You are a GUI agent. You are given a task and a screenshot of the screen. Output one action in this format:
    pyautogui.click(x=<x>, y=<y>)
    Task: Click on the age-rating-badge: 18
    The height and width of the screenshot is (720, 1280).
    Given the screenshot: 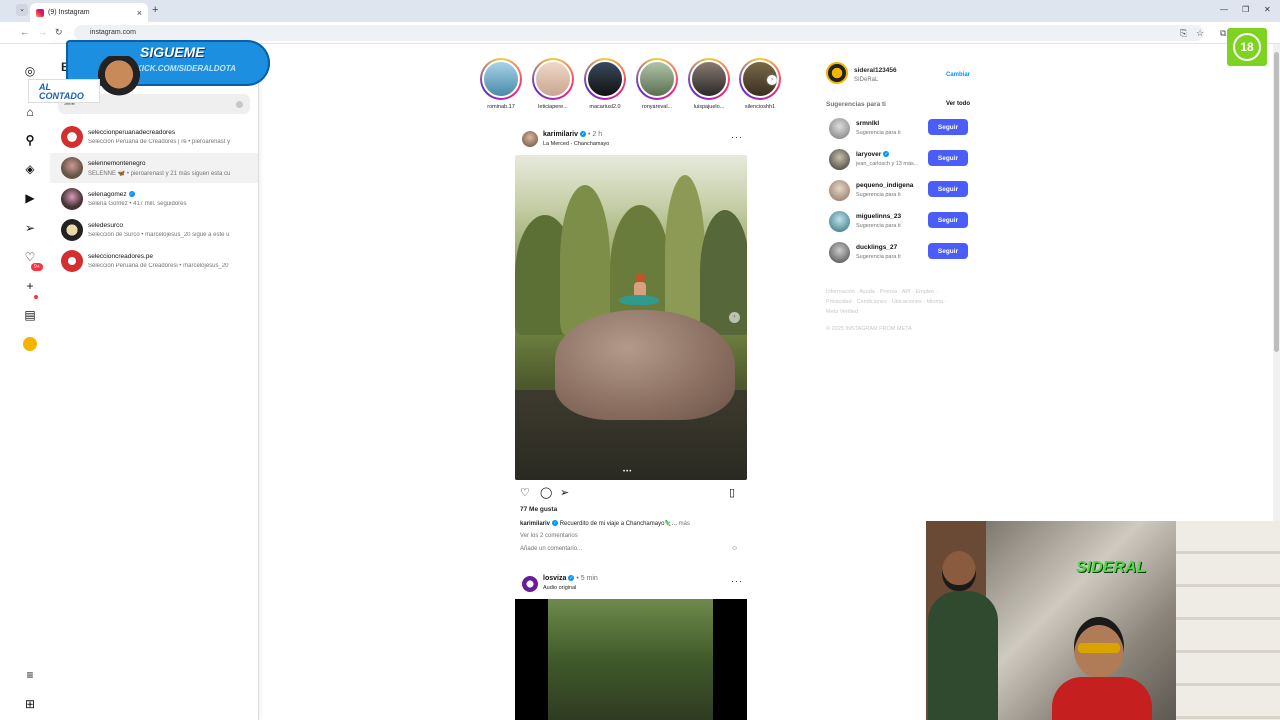 What is the action you would take?
    pyautogui.click(x=1247, y=47)
    